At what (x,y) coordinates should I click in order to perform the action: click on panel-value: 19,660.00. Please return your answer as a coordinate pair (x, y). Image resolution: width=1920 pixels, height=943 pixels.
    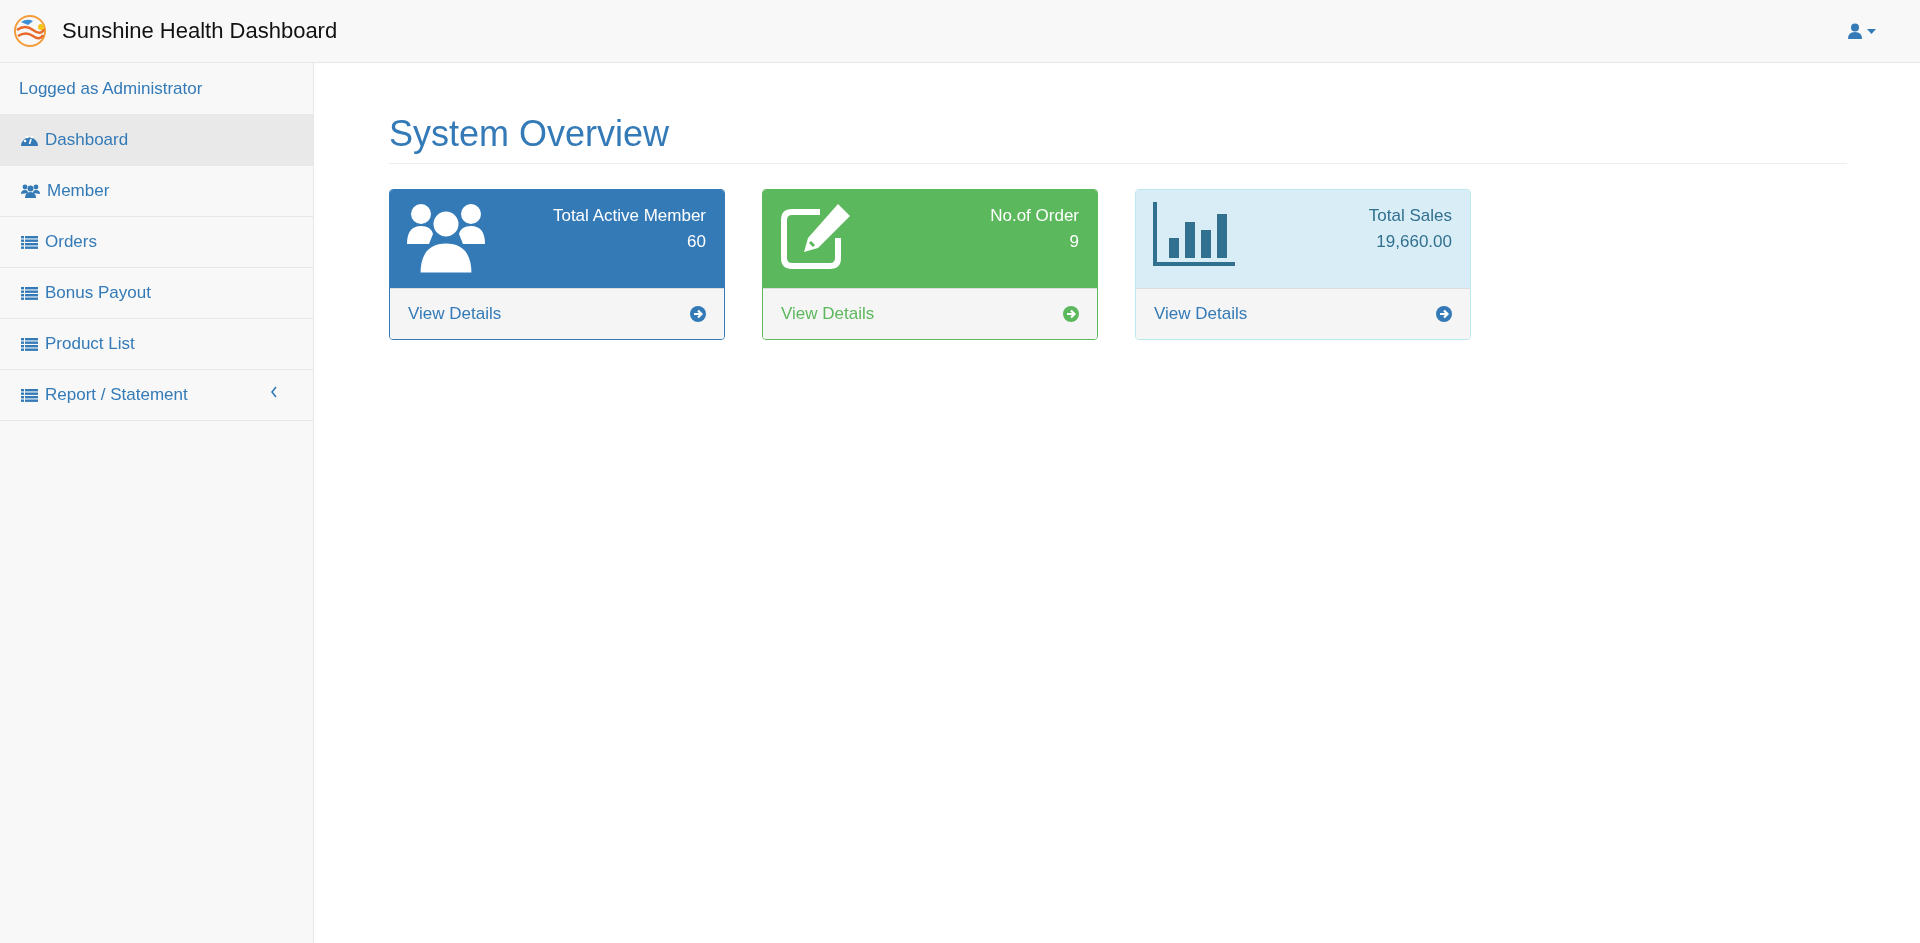
    Looking at the image, I should click on (1413, 242).